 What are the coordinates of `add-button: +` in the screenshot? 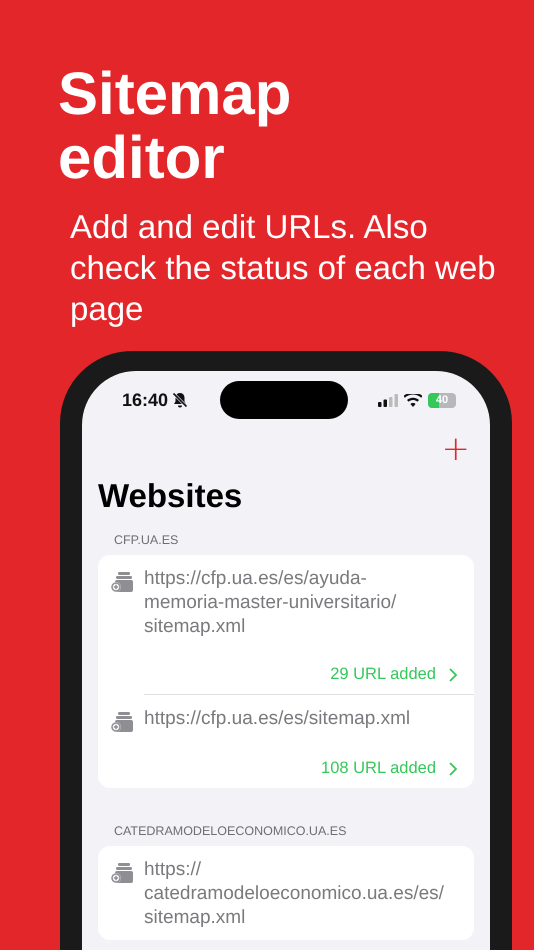 It's located at (456, 449).